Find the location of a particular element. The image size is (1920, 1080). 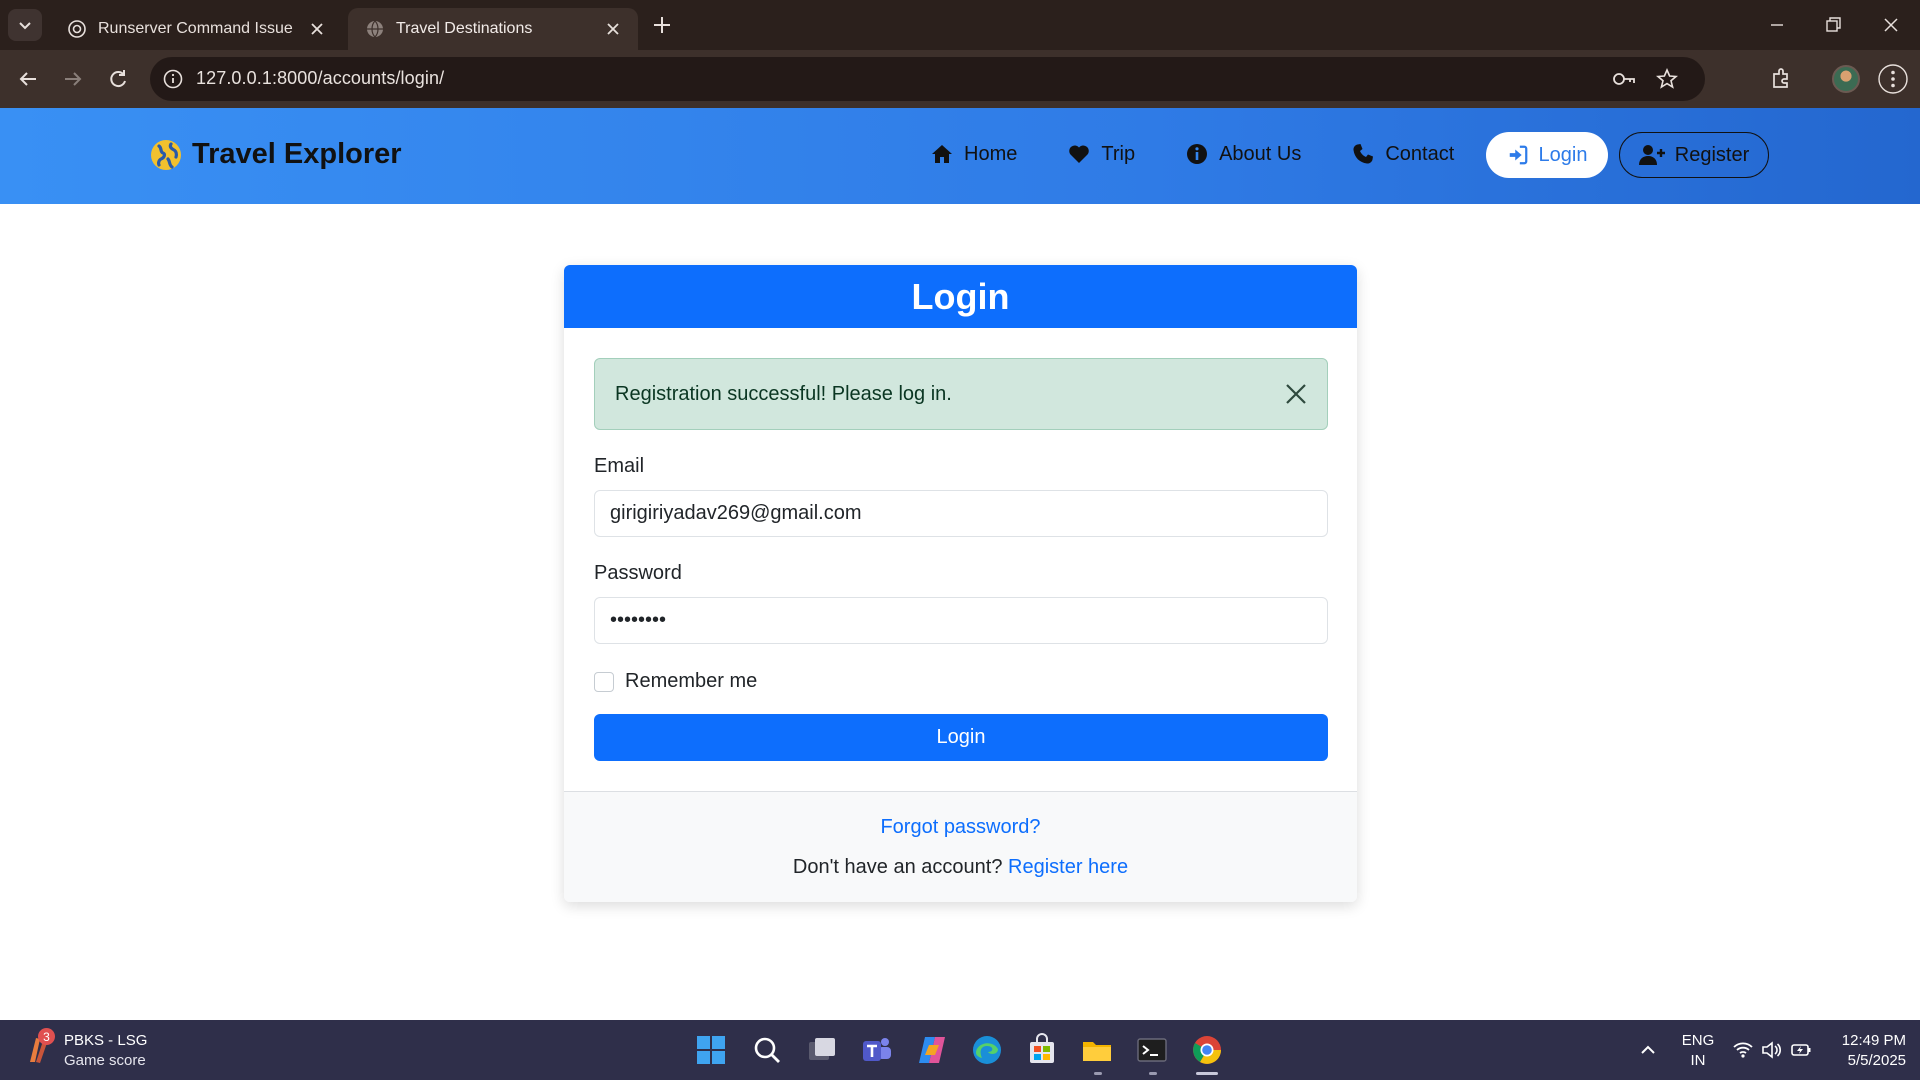

remember-me-label: Remember me is located at coordinates (691, 681).